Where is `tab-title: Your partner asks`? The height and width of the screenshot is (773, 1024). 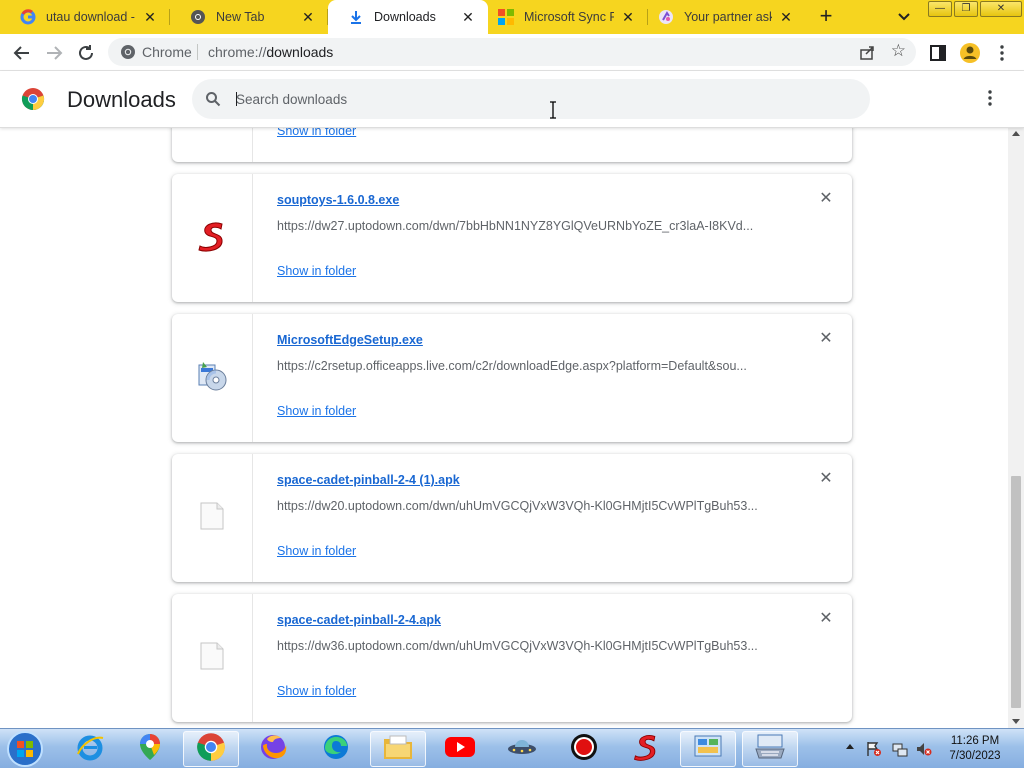 tab-title: Your partner asks is located at coordinates (728, 17).